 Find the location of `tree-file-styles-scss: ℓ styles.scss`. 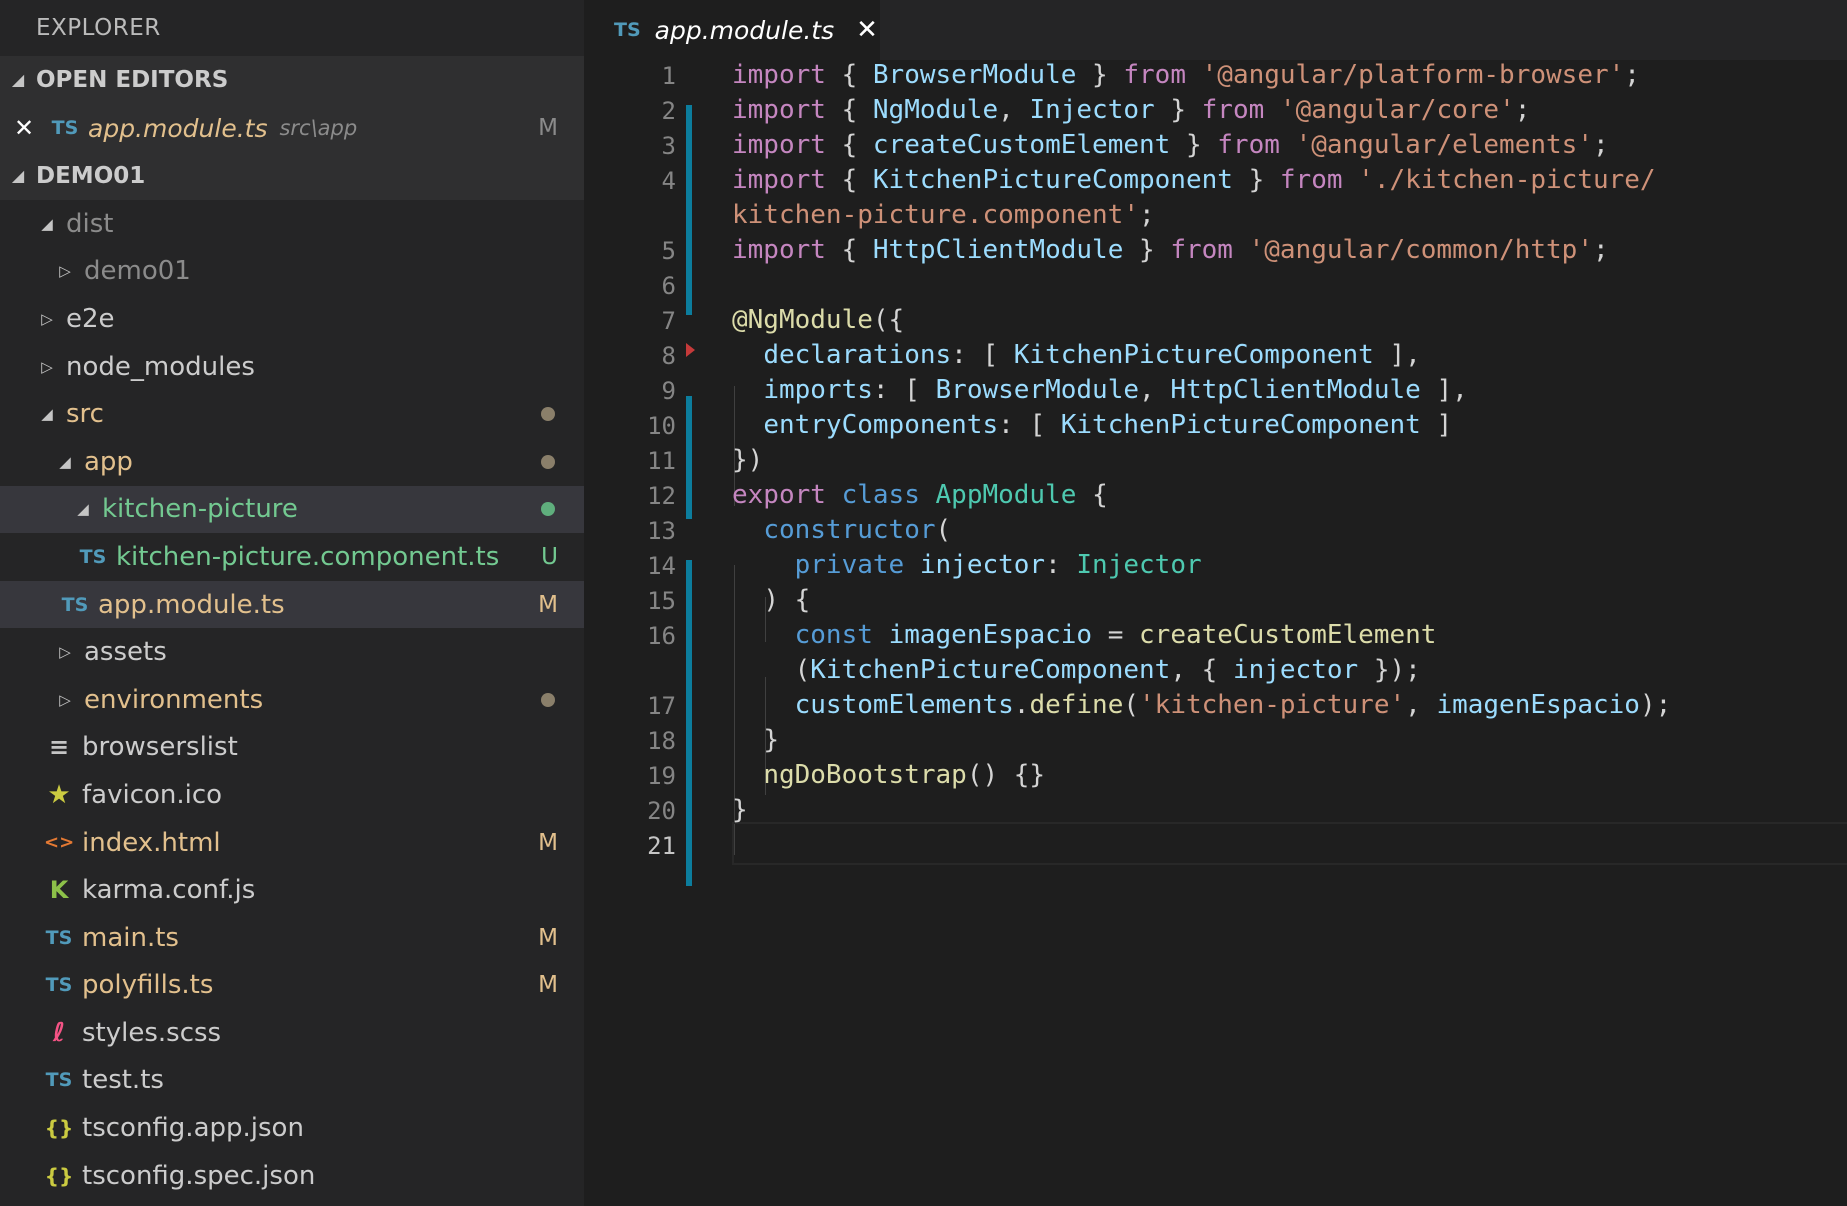

tree-file-styles-scss: ℓ styles.scss is located at coordinates (292, 1033).